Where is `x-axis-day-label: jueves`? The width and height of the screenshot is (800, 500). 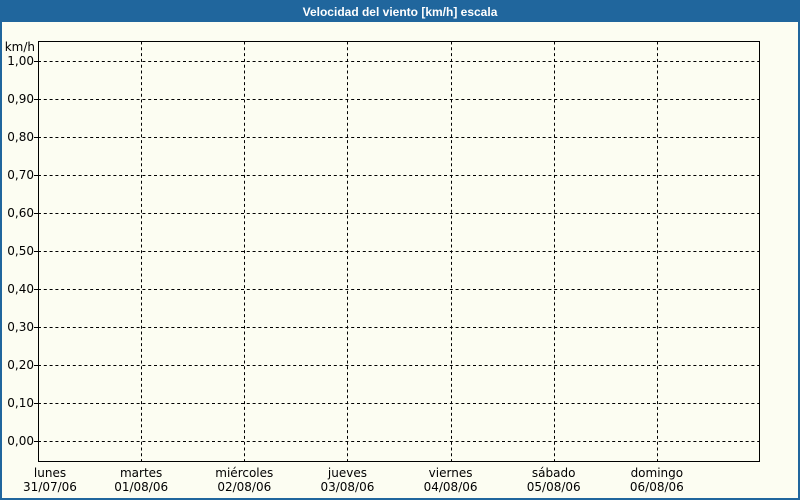
x-axis-day-label: jueves is located at coordinates (347, 473).